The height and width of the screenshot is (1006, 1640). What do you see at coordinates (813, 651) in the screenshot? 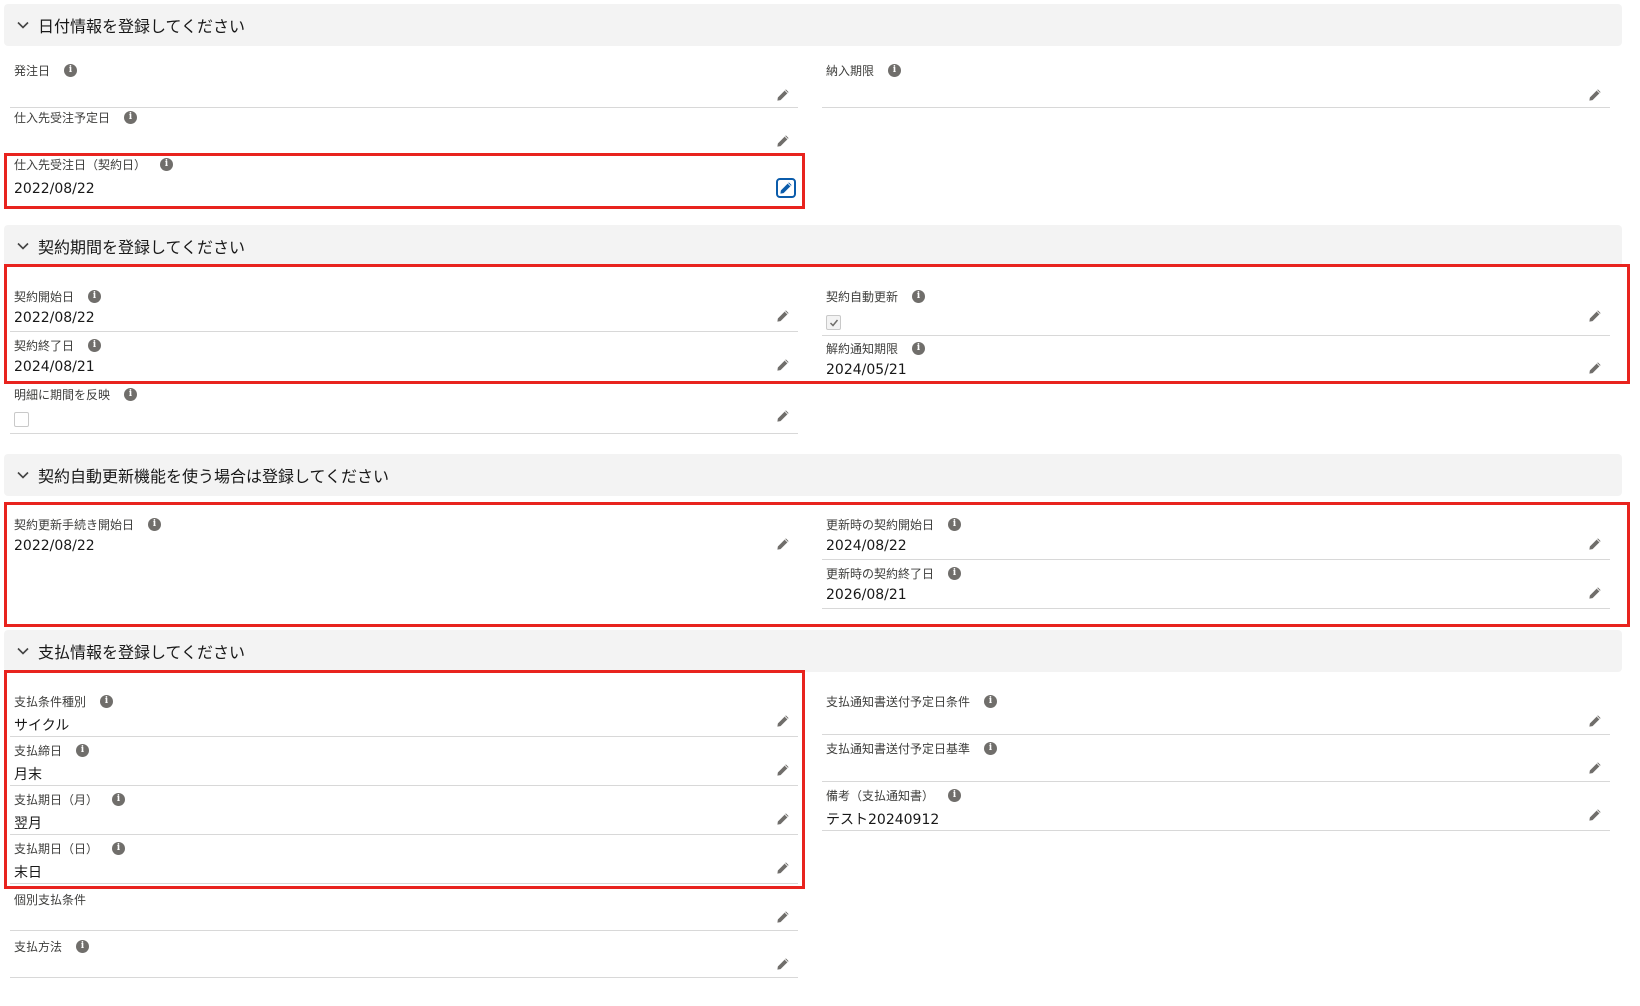
I see `section-header-payment: 支払情報を登録してください` at bounding box center [813, 651].